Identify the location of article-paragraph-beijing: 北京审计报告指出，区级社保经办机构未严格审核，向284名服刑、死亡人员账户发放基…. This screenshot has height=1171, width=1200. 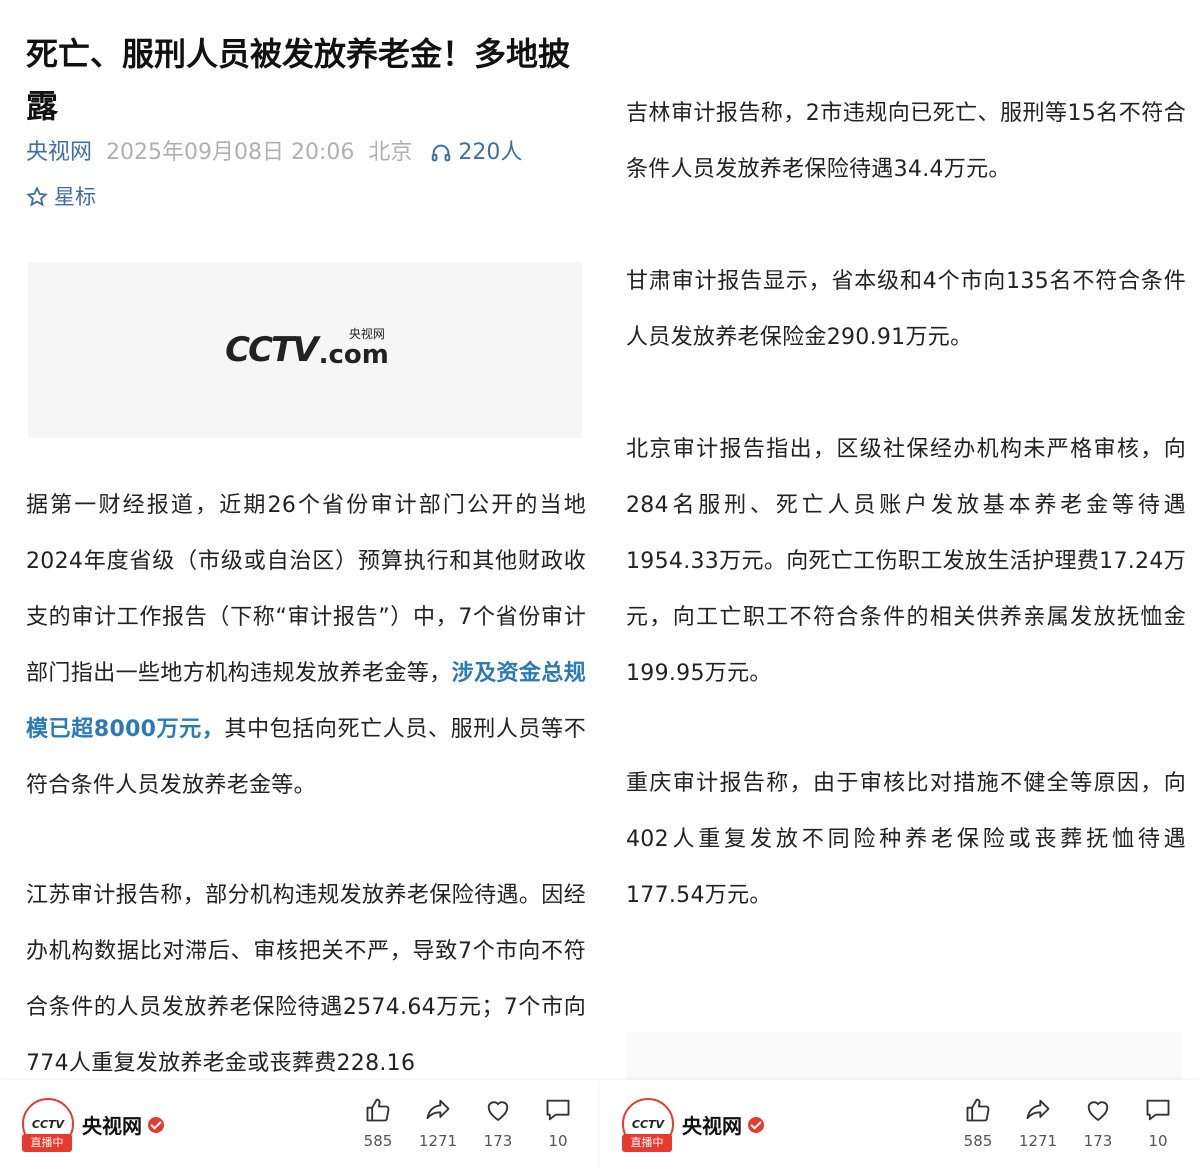
(906, 561).